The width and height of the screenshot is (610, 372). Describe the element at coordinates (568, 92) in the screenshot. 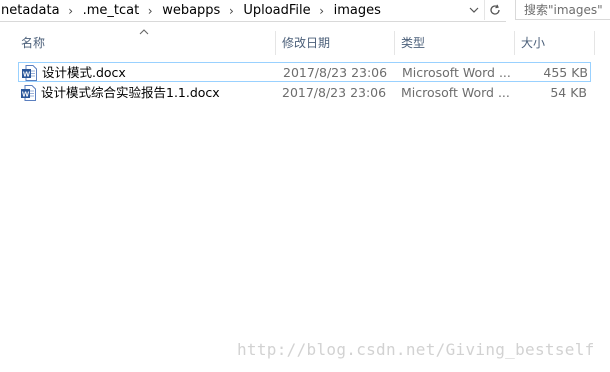

I see `file-size: 54 KB` at that location.